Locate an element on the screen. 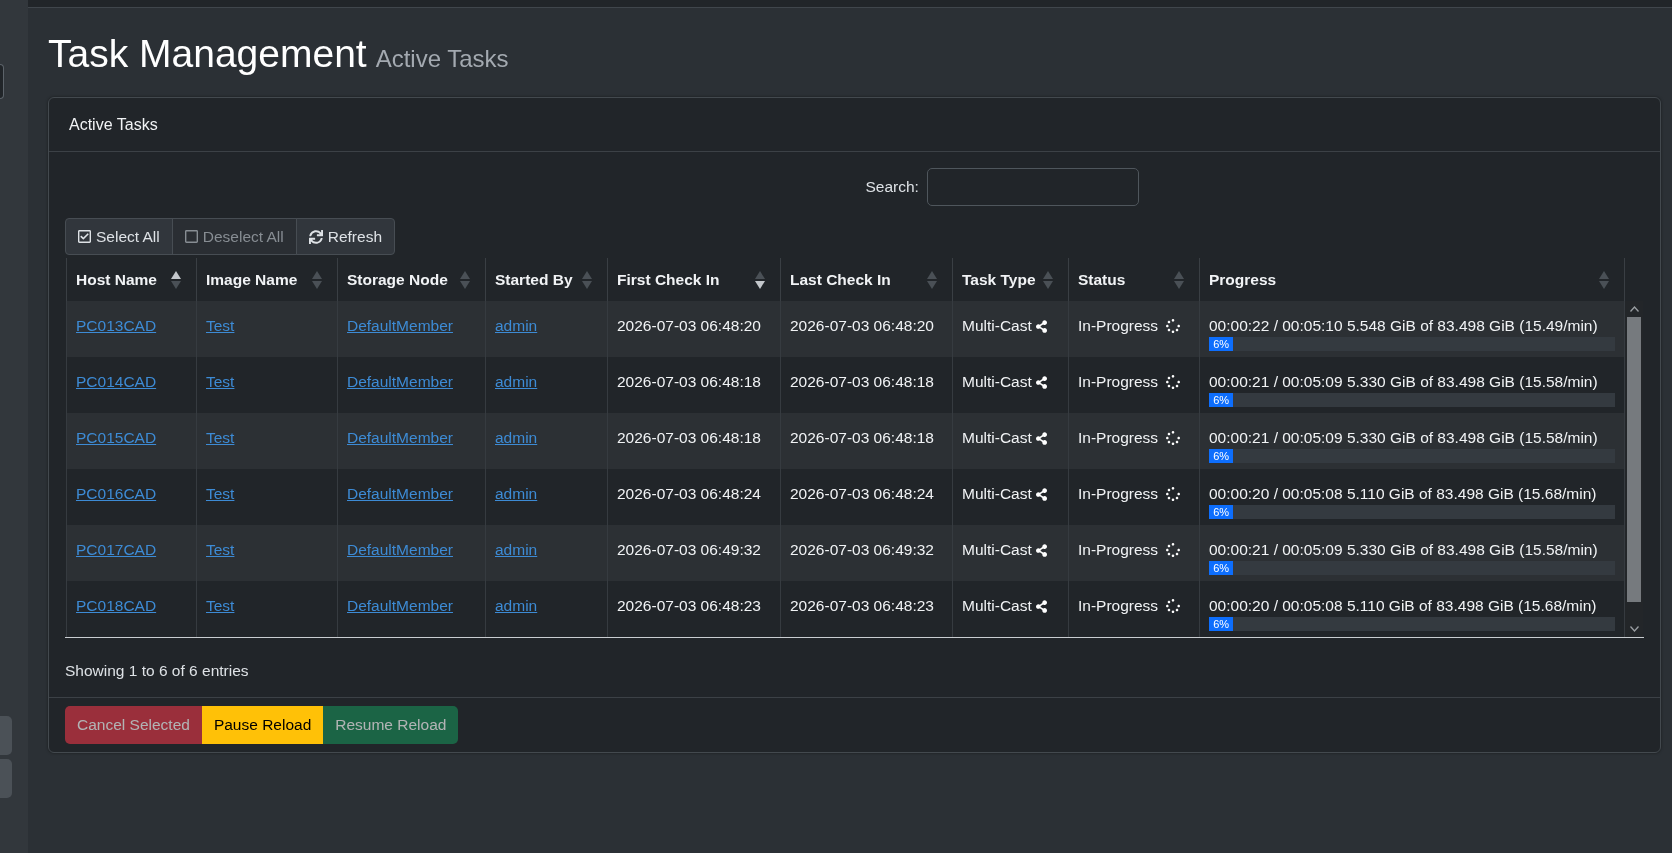  scroll-up-icon is located at coordinates (1634, 309).